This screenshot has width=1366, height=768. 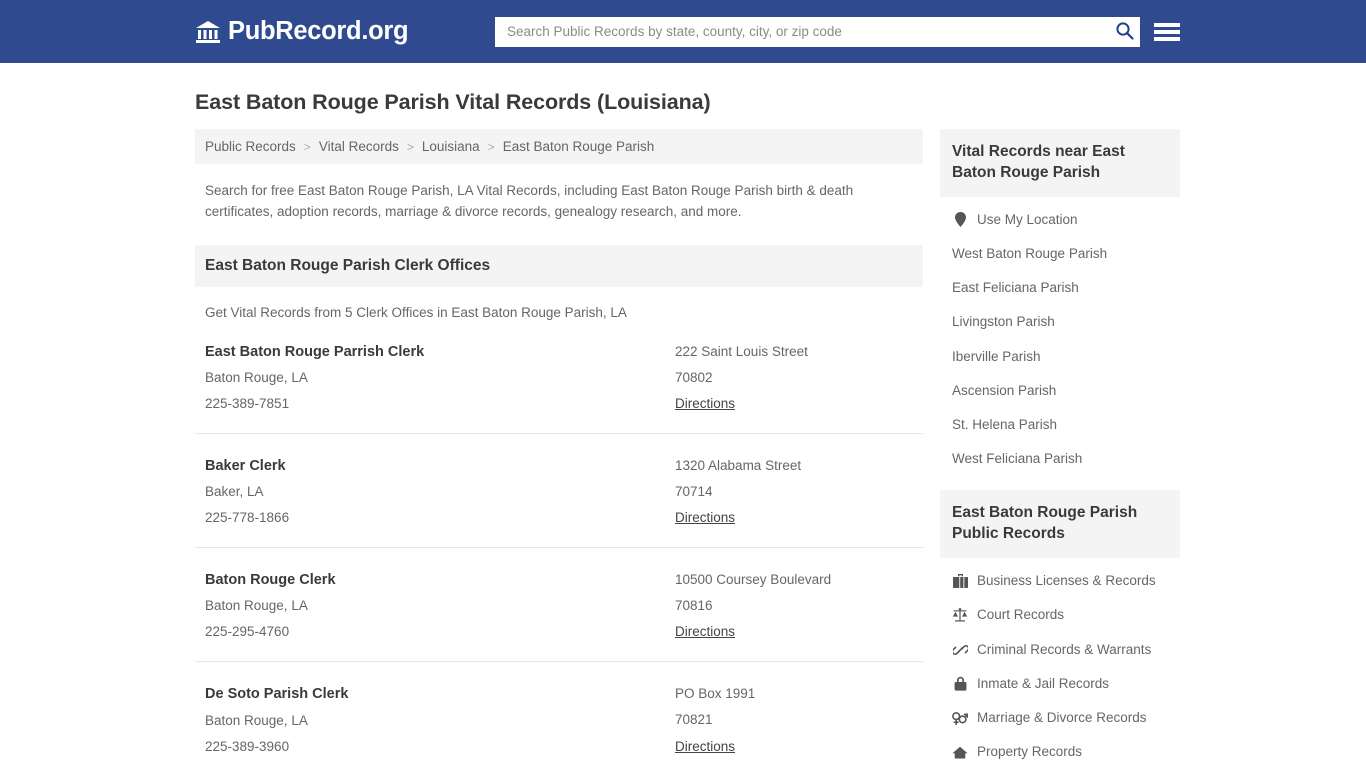 What do you see at coordinates (359, 146) in the screenshot?
I see `breadcrumb-item-2: Vital Records` at bounding box center [359, 146].